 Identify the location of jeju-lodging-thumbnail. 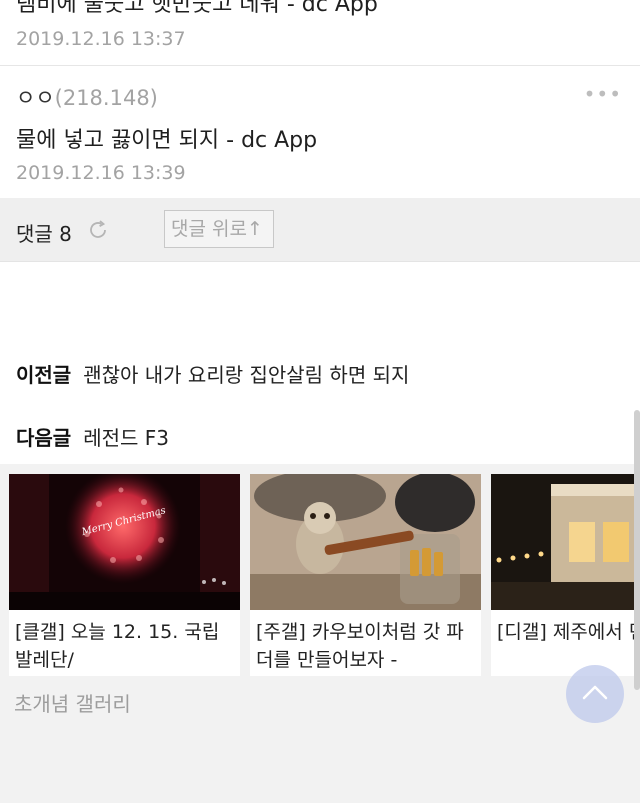
(565, 542).